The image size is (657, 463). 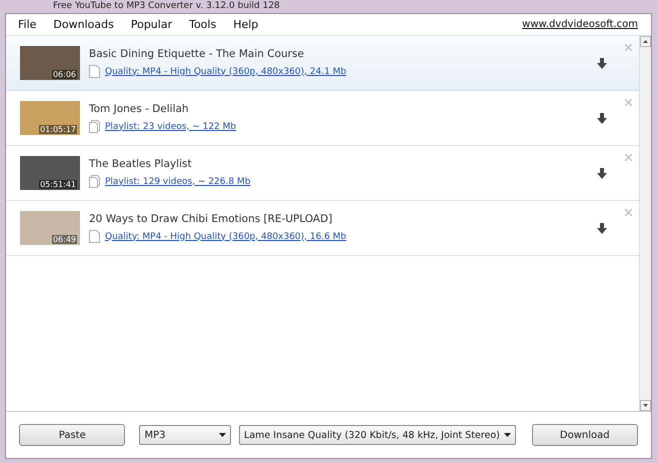 I want to click on video-row: 01:05:17 Tom Jones - Delilah Playlist: 23 videos, ~ 122 Mb, so click(x=322, y=118).